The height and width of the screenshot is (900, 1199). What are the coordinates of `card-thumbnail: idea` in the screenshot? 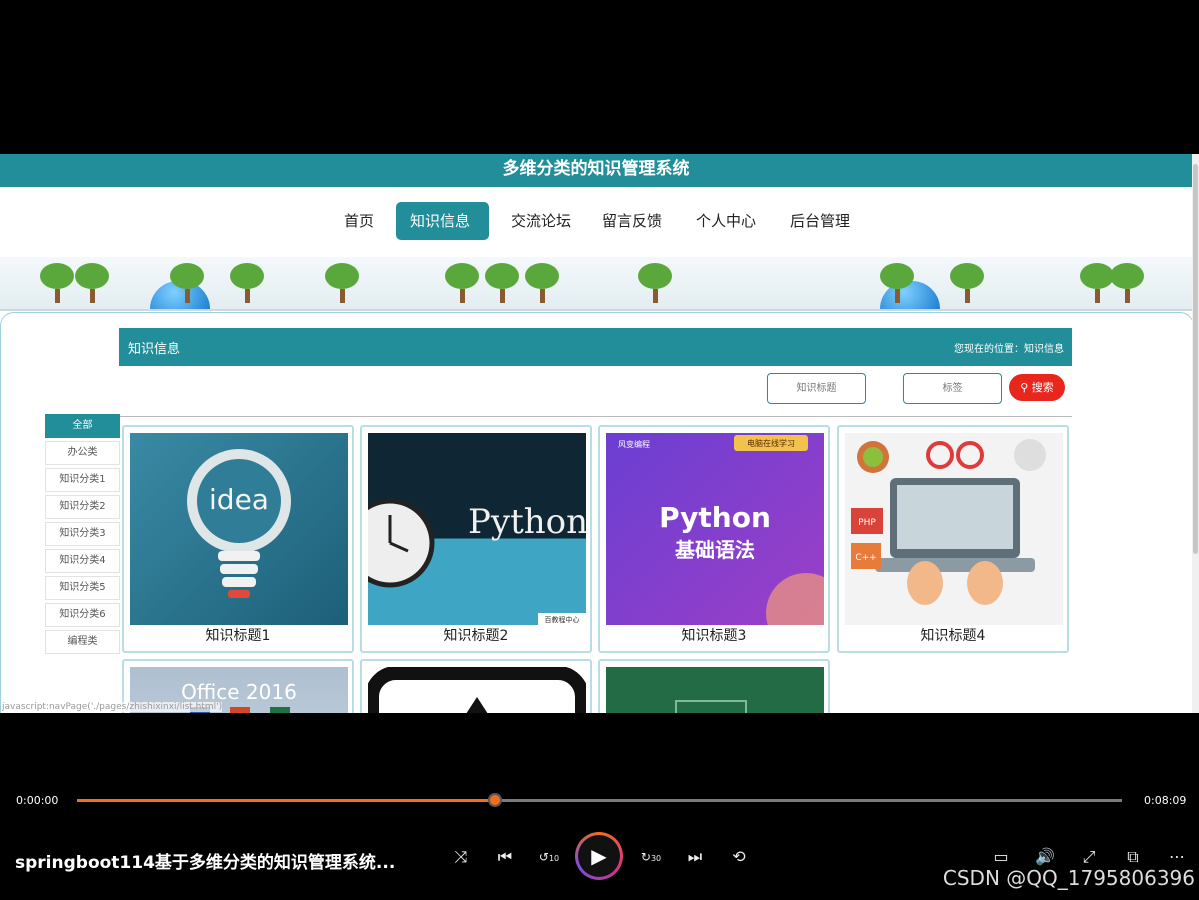 It's located at (239, 529).